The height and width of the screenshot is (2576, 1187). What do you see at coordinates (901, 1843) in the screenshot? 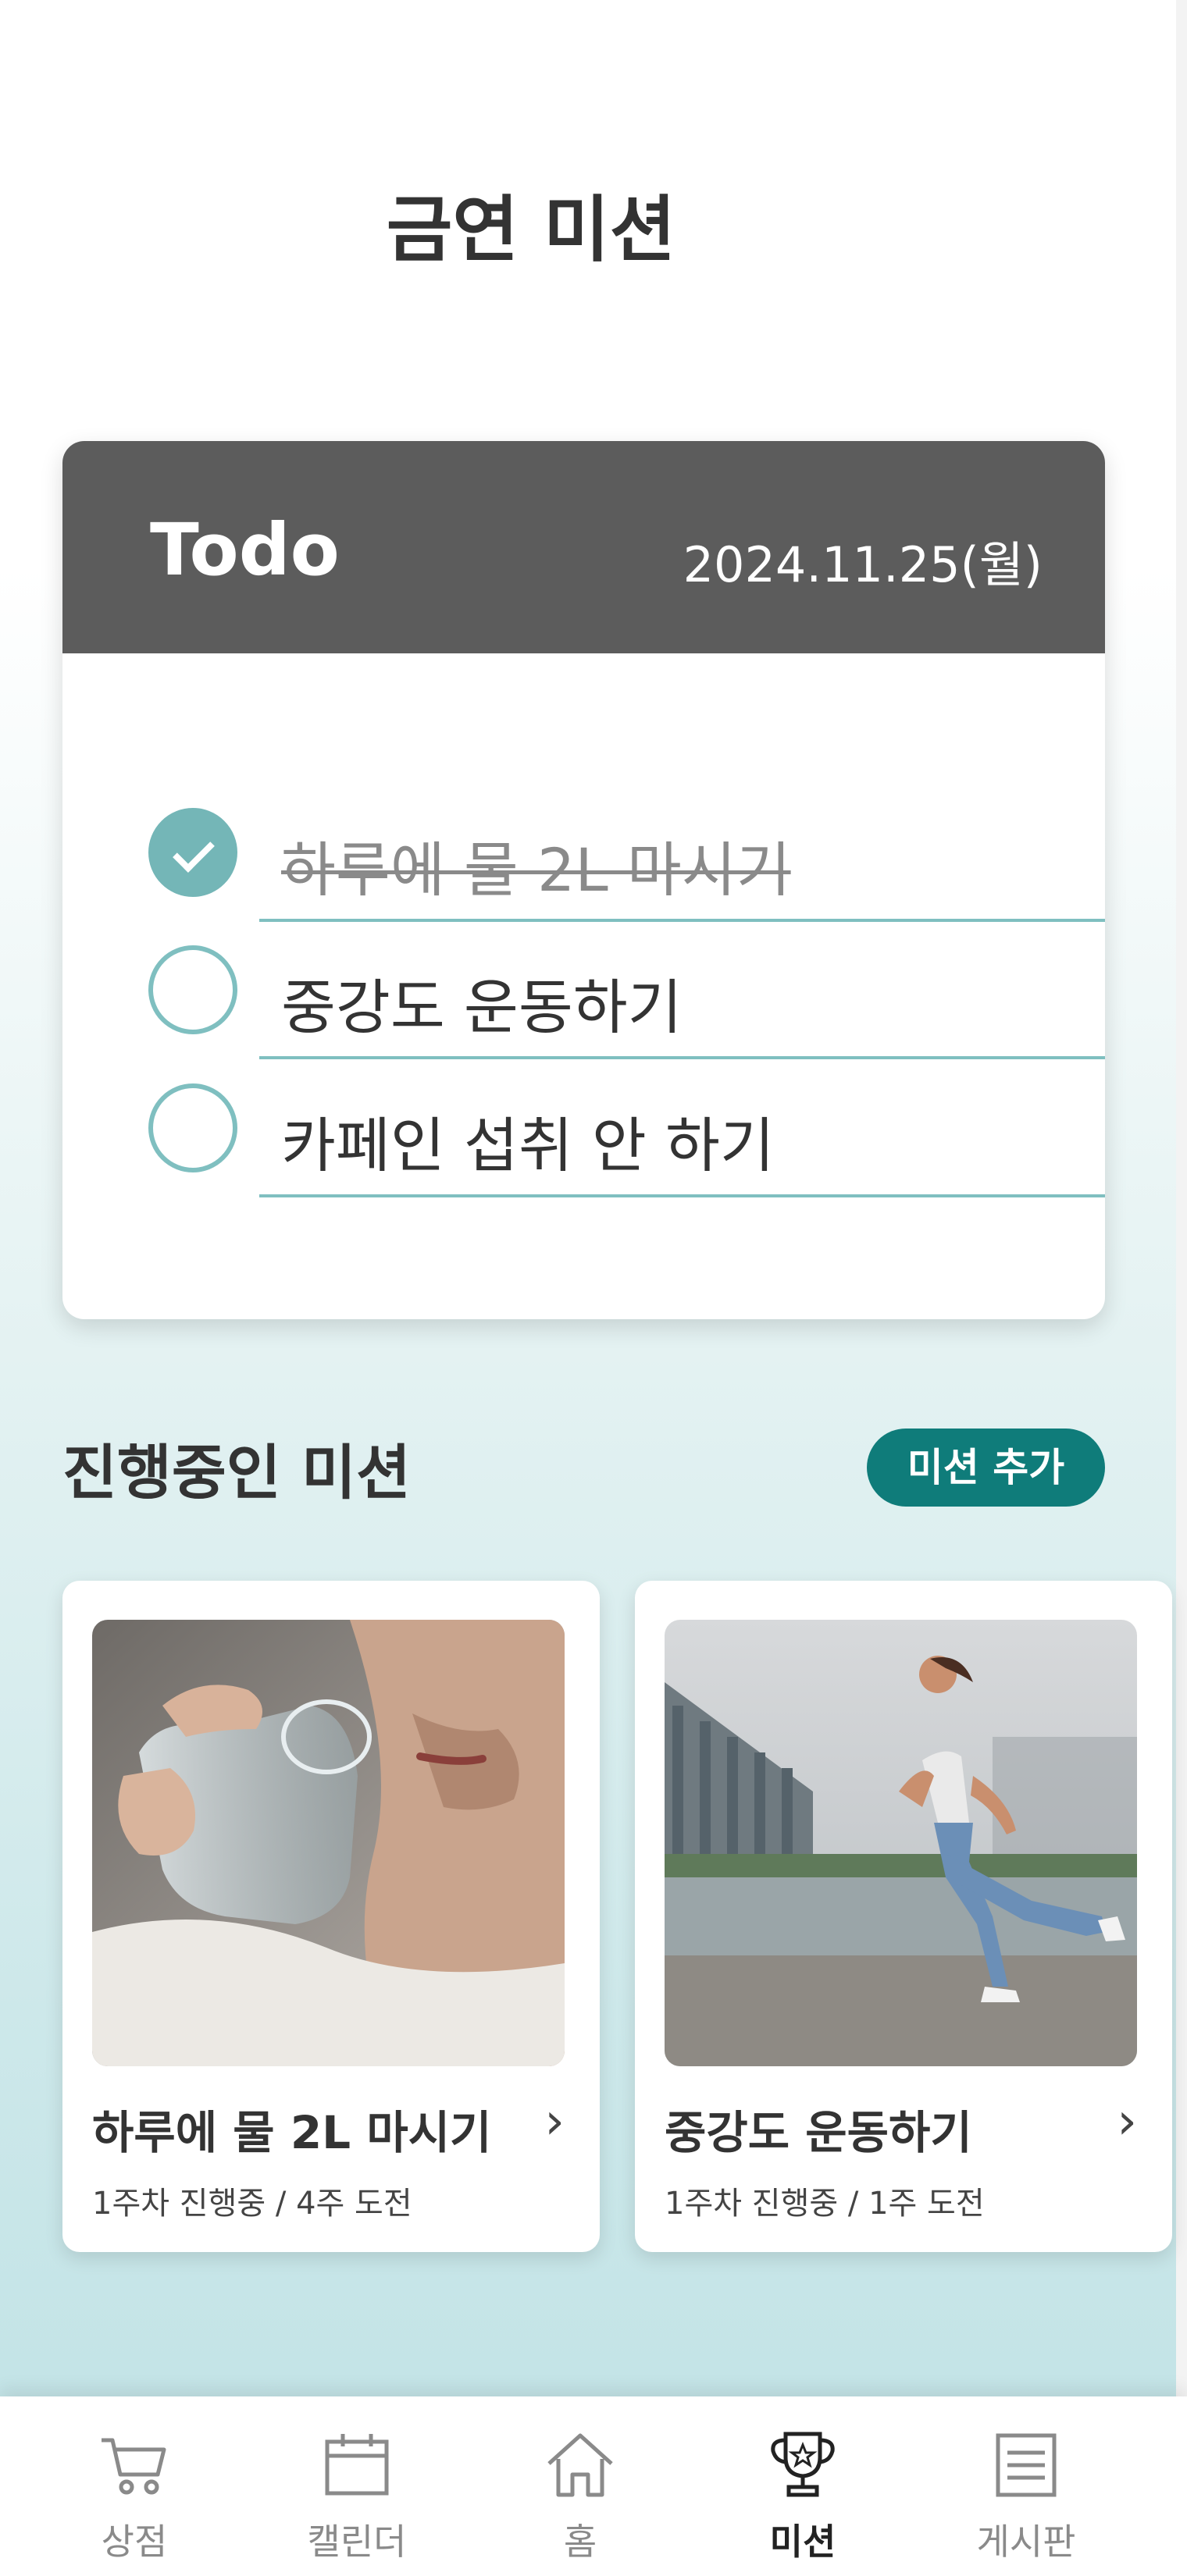
I see `mission-image-running` at bounding box center [901, 1843].